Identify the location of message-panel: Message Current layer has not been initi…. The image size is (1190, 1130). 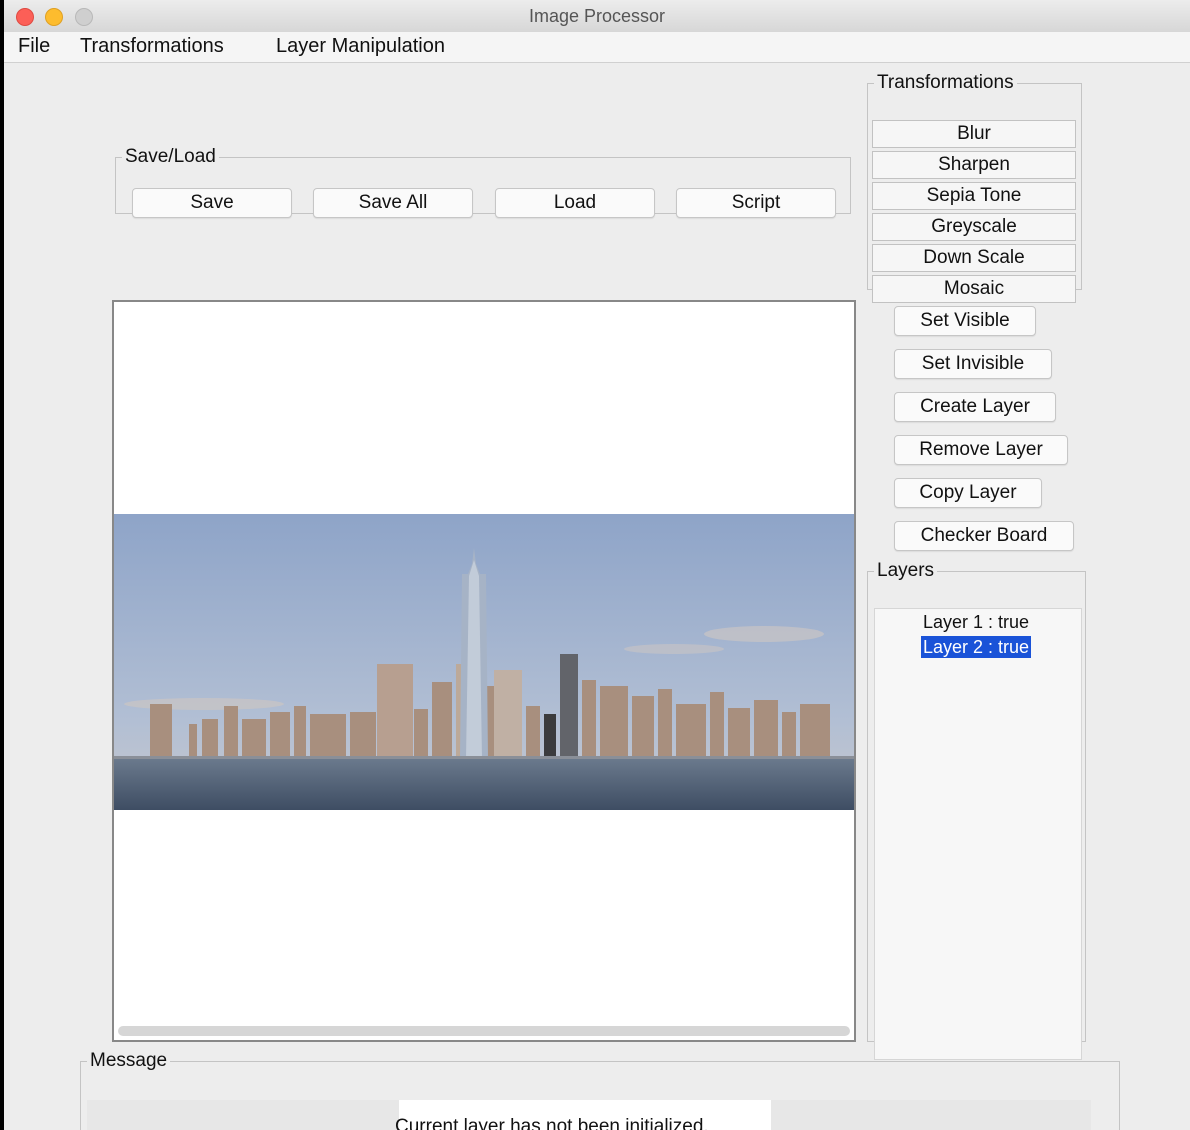
(600, 1090).